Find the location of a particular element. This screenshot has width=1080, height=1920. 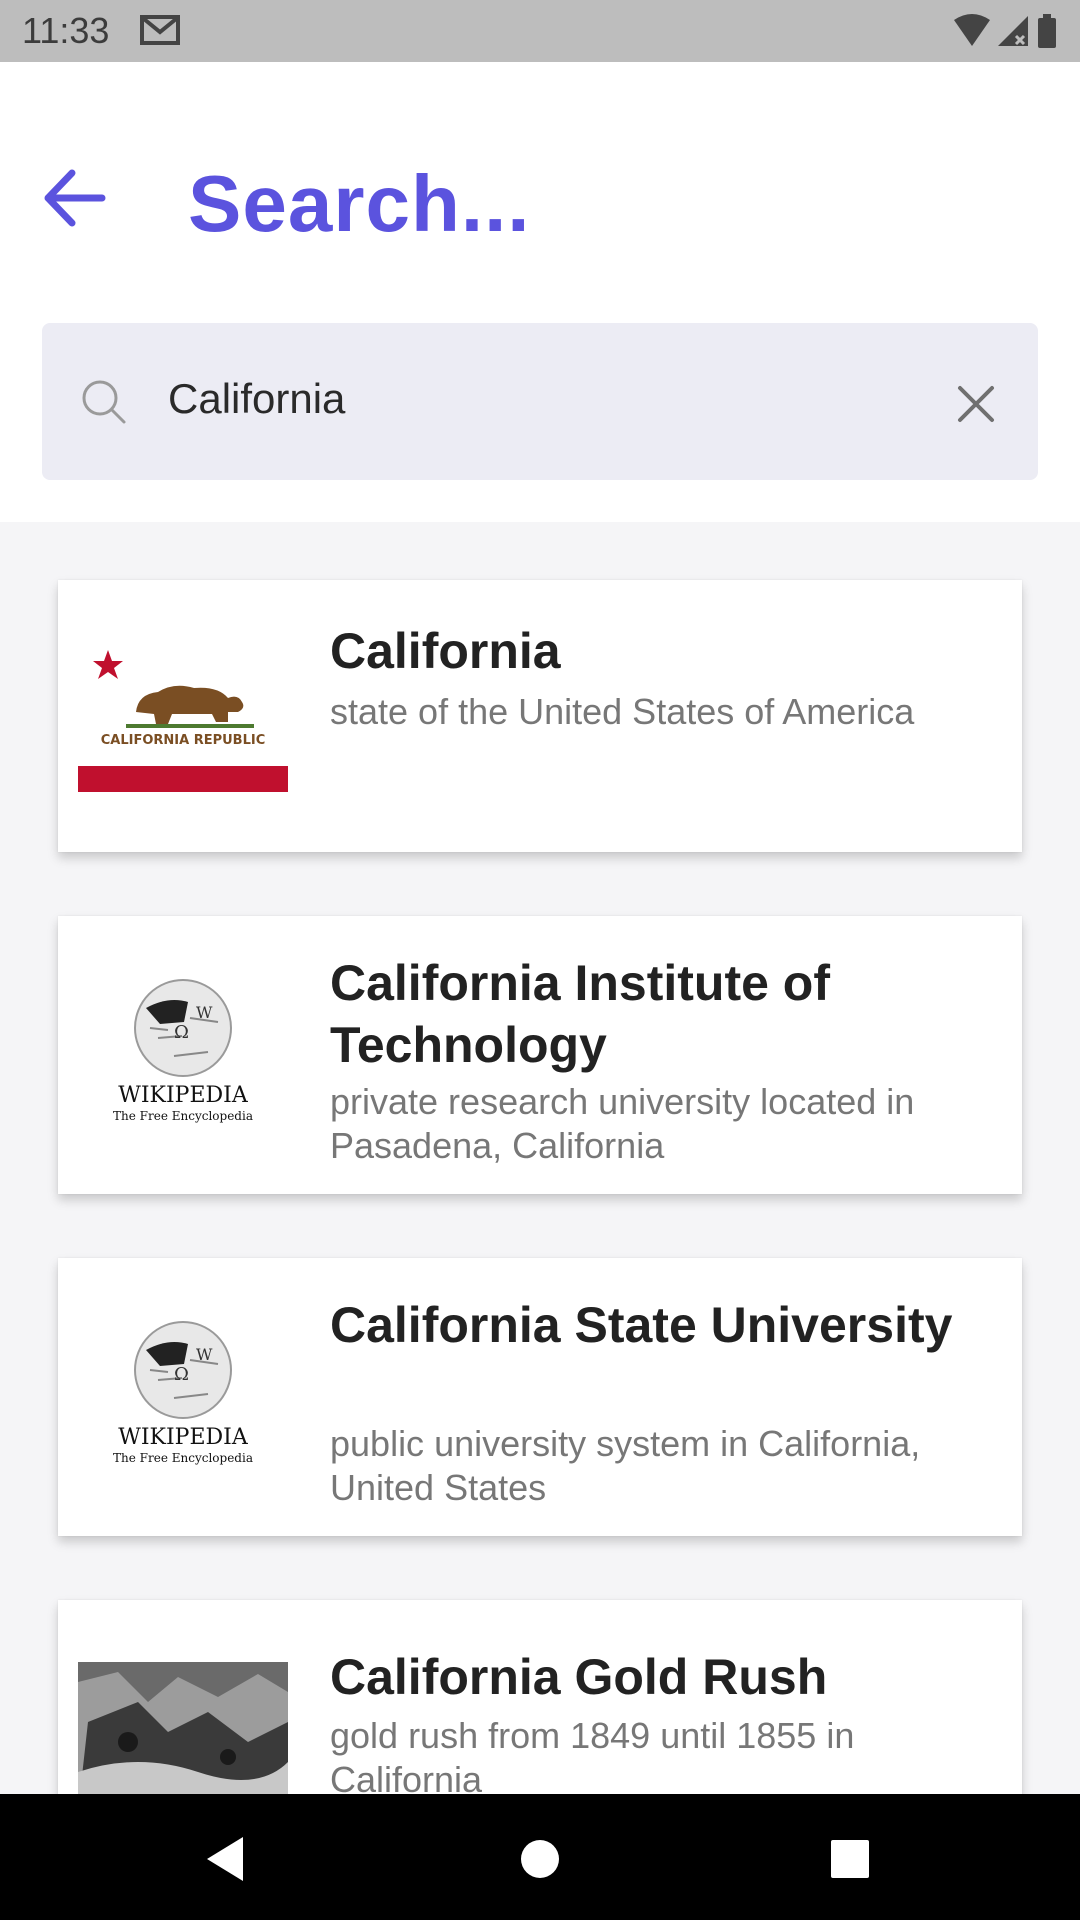

gmail-icon is located at coordinates (160, 30).